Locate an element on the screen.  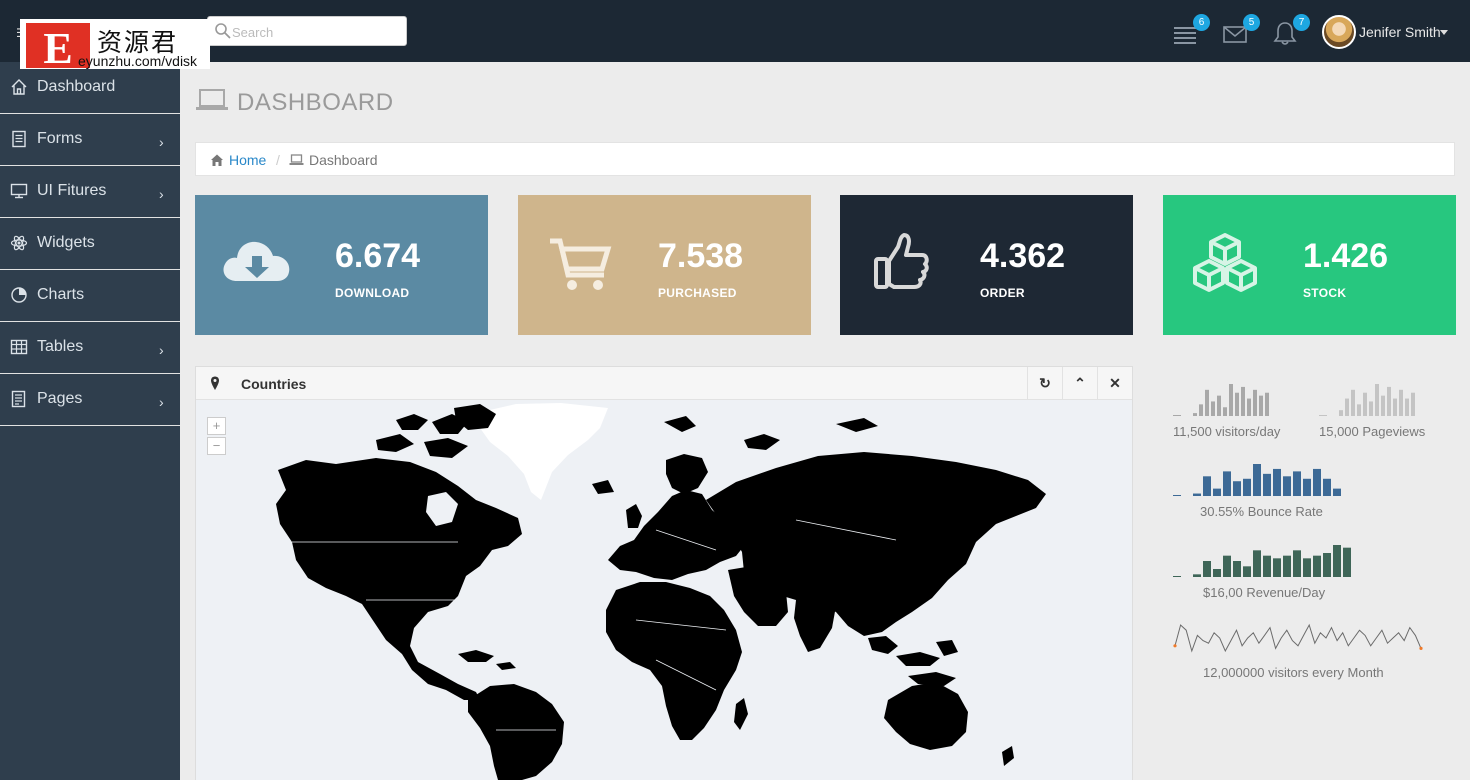
sidebar-item-label: Pages is located at coordinates (60, 398).